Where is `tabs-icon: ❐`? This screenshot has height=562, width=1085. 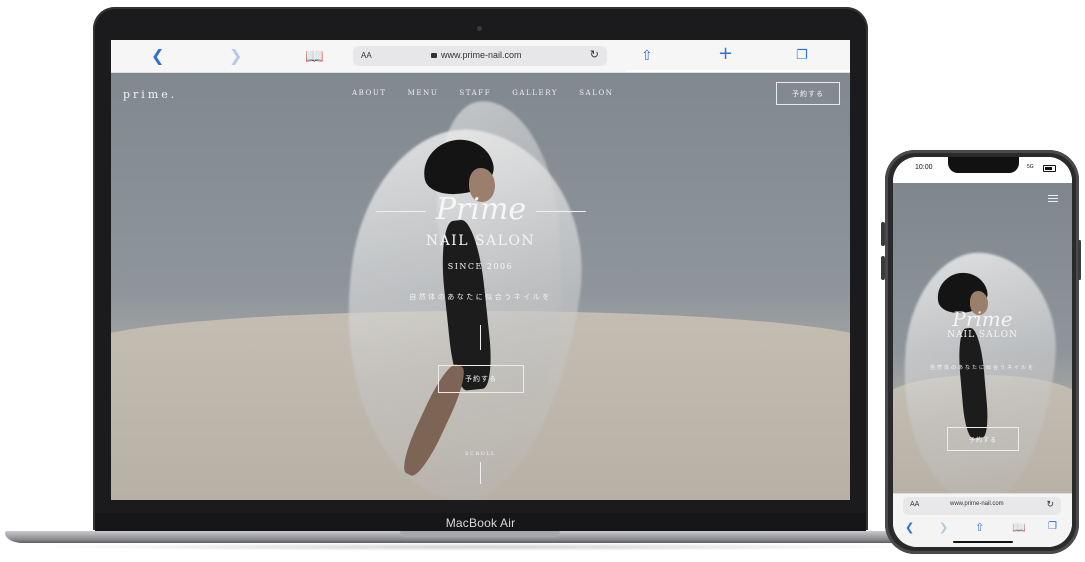
tabs-icon: ❐ is located at coordinates (802, 56).